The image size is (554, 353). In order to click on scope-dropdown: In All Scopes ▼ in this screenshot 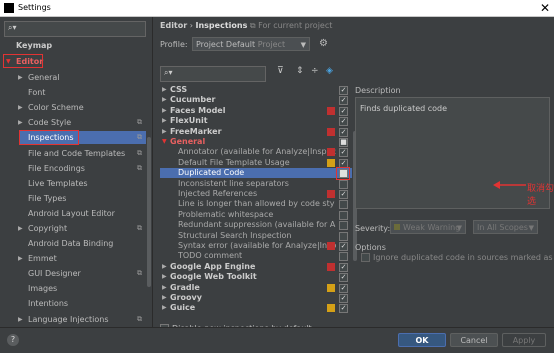, I will do `click(505, 227)`.